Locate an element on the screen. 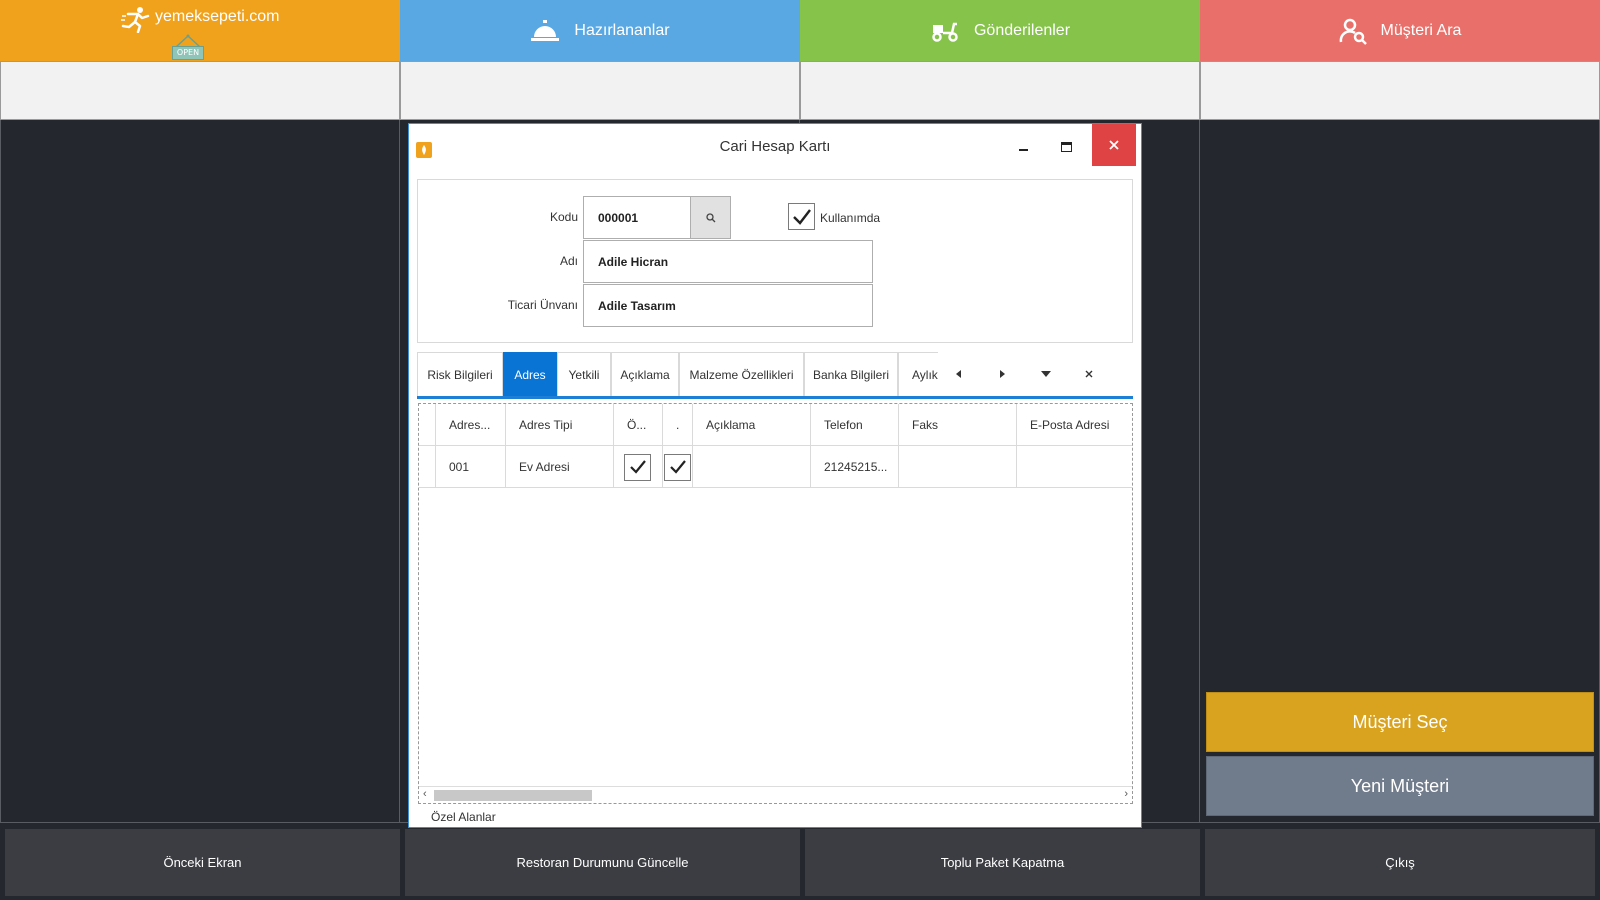 The width and height of the screenshot is (1600, 900). horizontal-scrollbar: ‹ › is located at coordinates (775, 794).